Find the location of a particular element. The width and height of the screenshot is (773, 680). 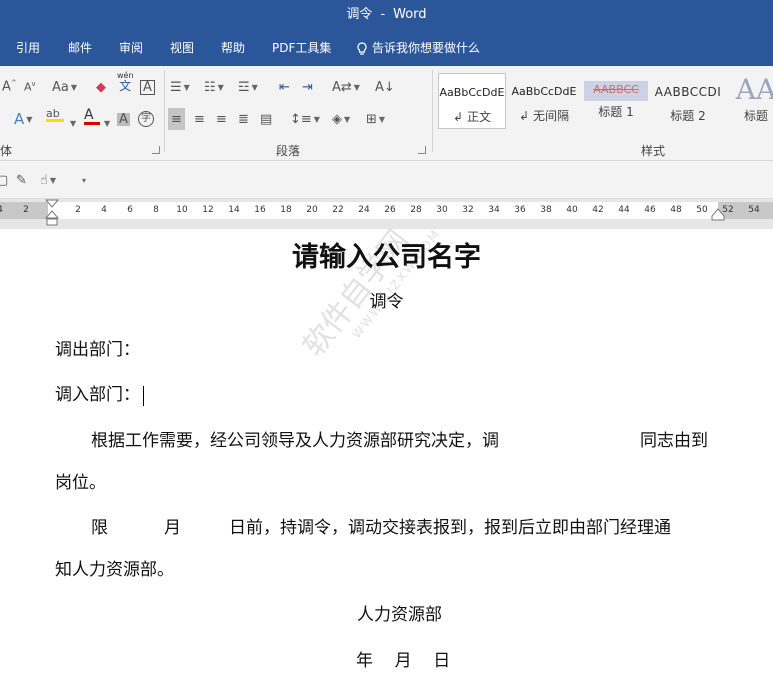

indent-marker-icon is located at coordinates (52, 213).